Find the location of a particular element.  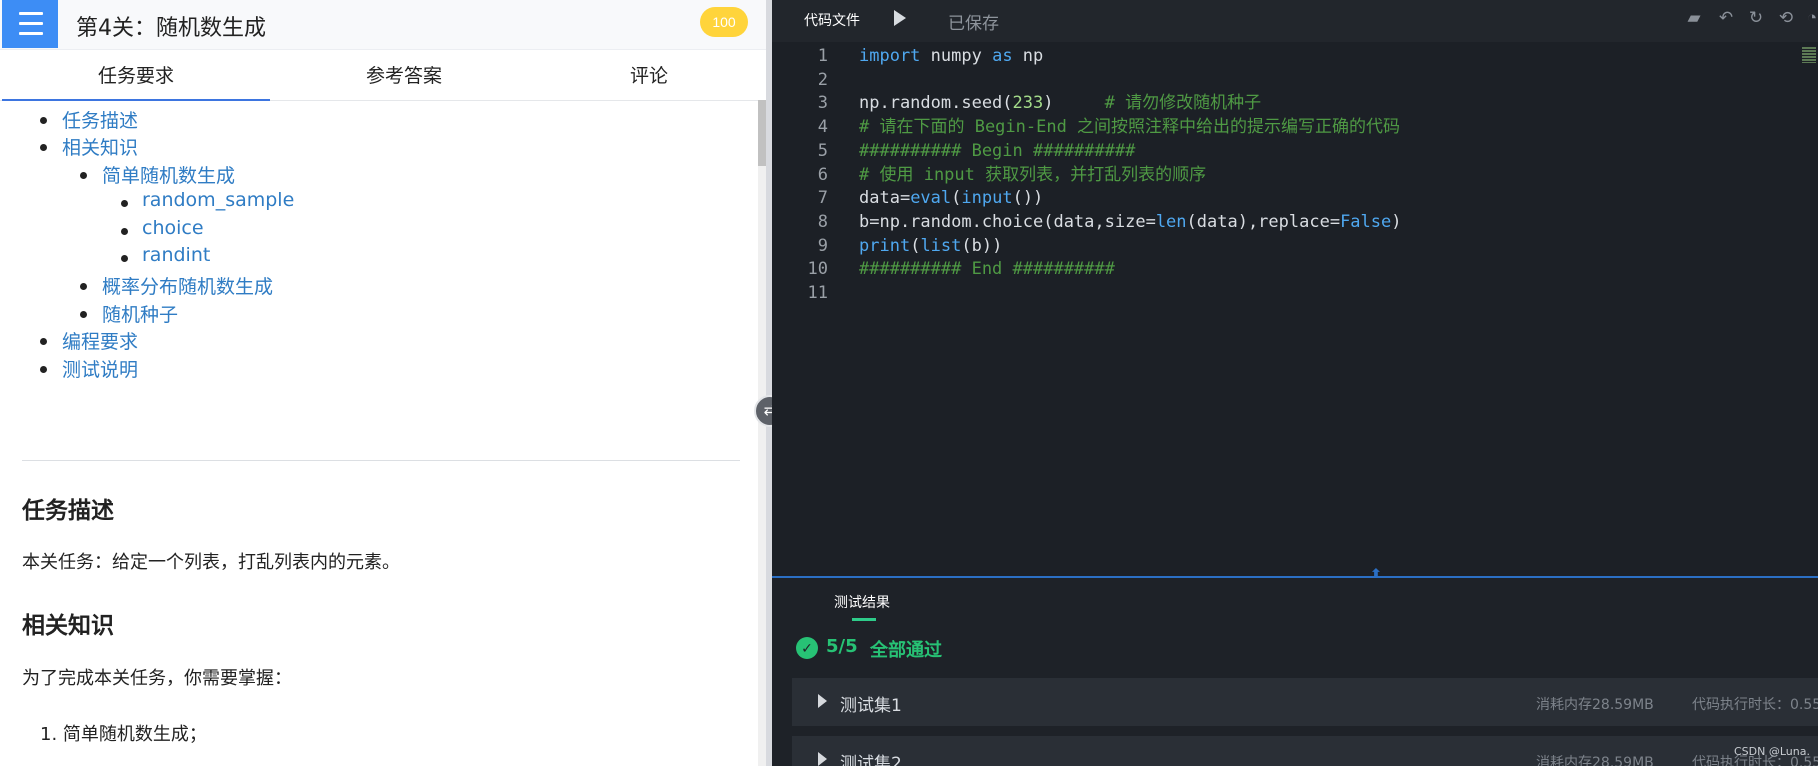

test-set-name: 测试集1 is located at coordinates (871, 706).